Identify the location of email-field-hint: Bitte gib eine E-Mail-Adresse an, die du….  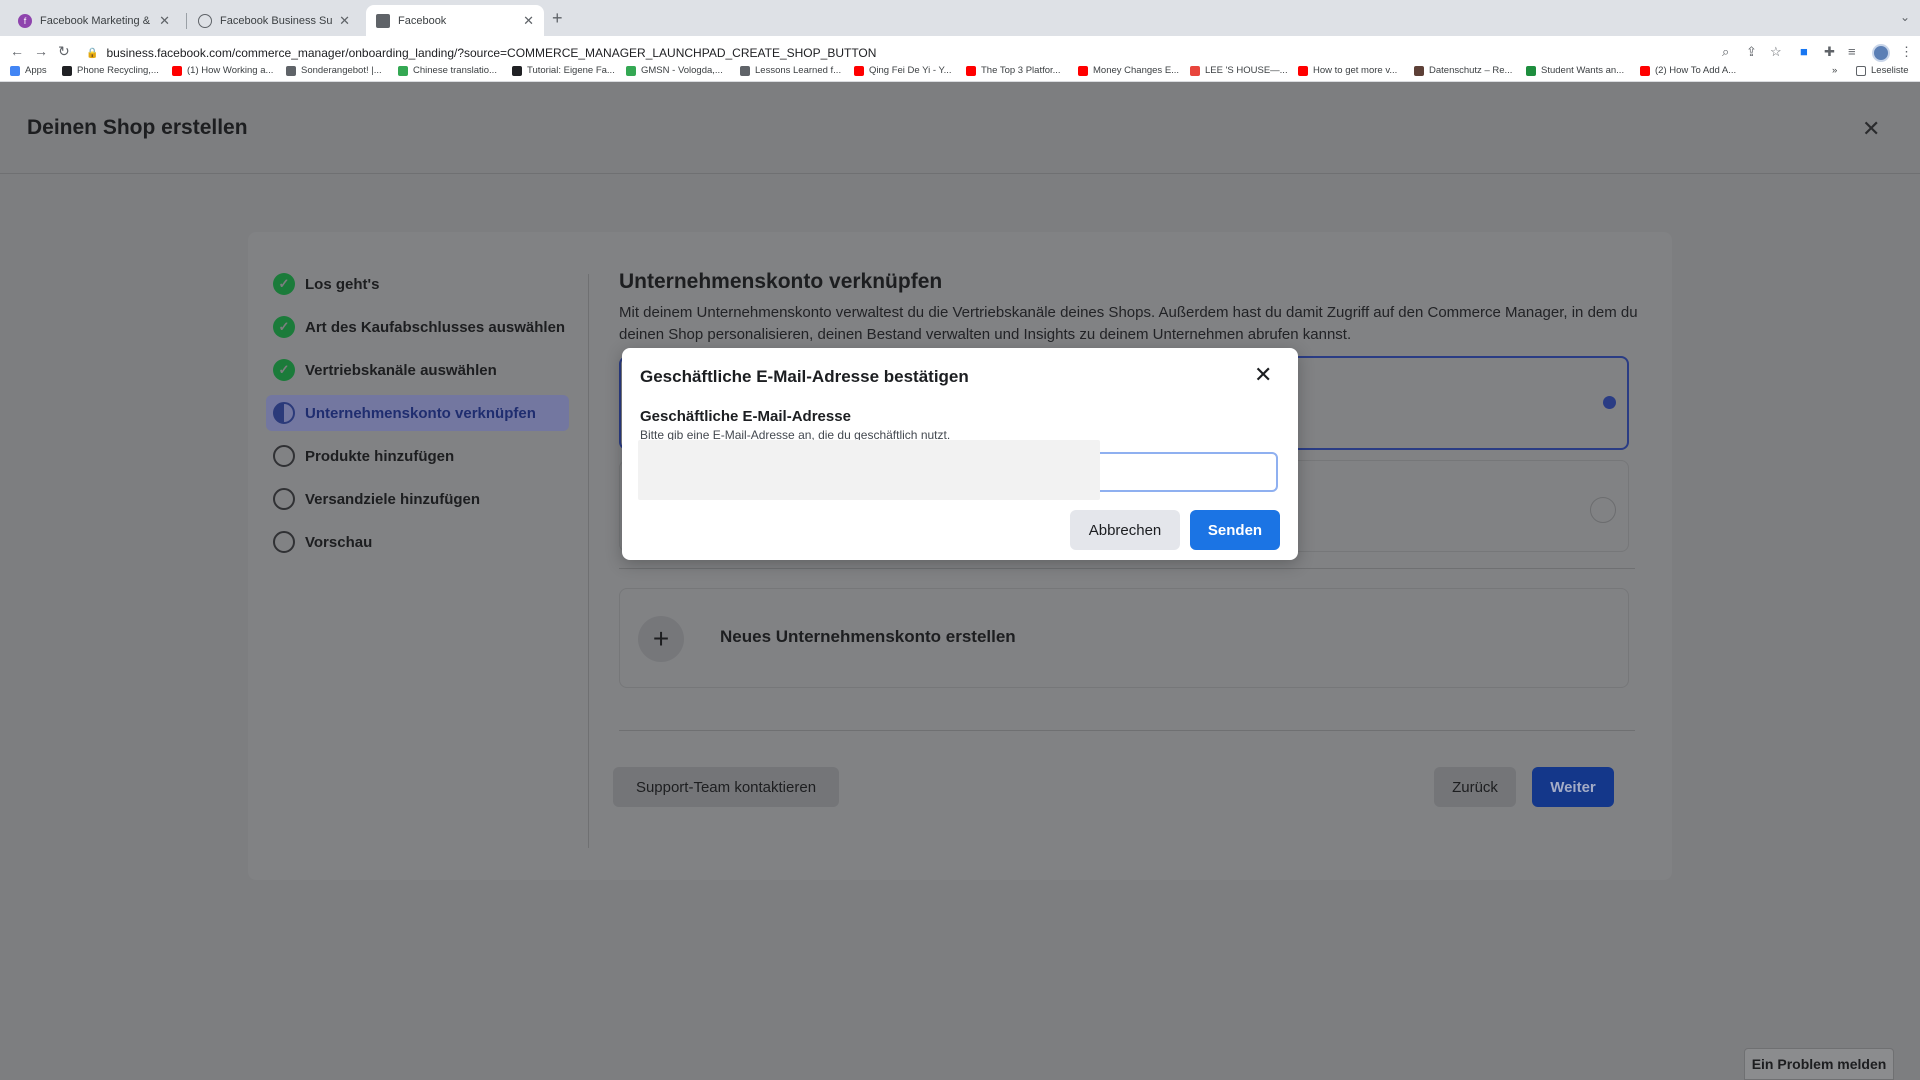
(795, 434).